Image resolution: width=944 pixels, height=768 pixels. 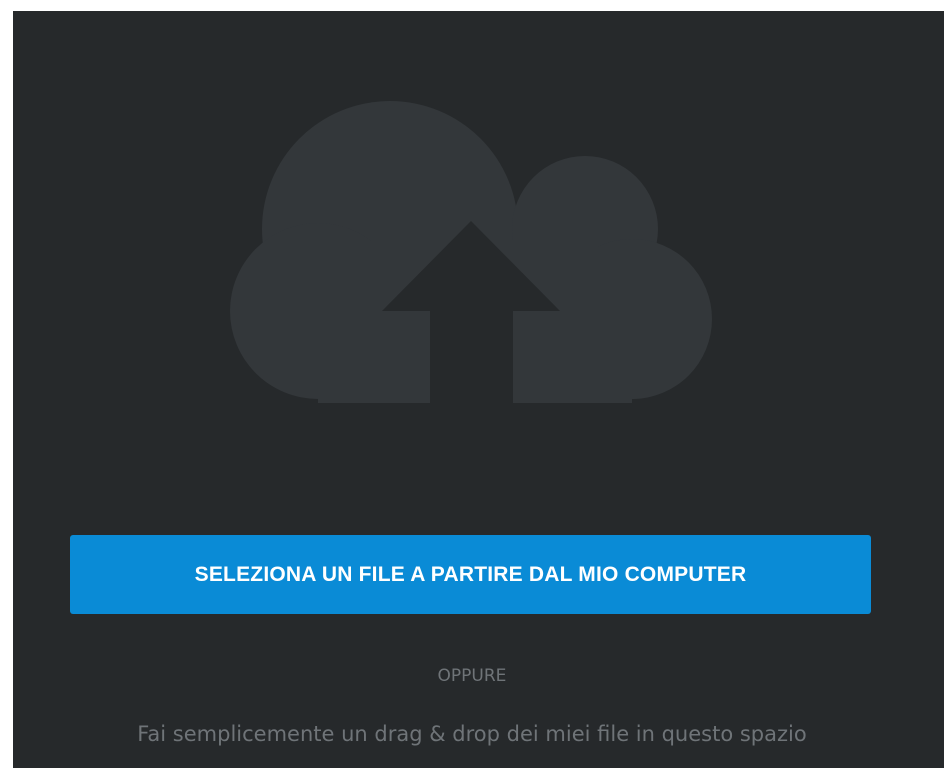 What do you see at coordinates (472, 676) in the screenshot?
I see `or-separator: OPPURE` at bounding box center [472, 676].